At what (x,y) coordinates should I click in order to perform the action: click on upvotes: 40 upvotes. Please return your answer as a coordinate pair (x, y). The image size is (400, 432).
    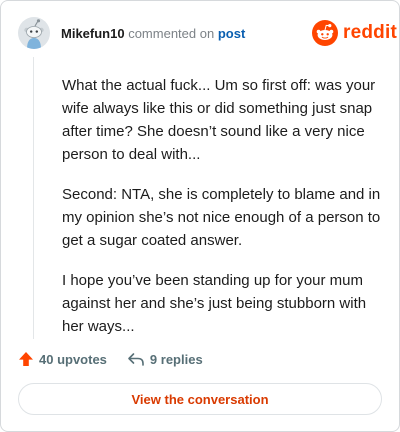
    Looking at the image, I should click on (62, 359).